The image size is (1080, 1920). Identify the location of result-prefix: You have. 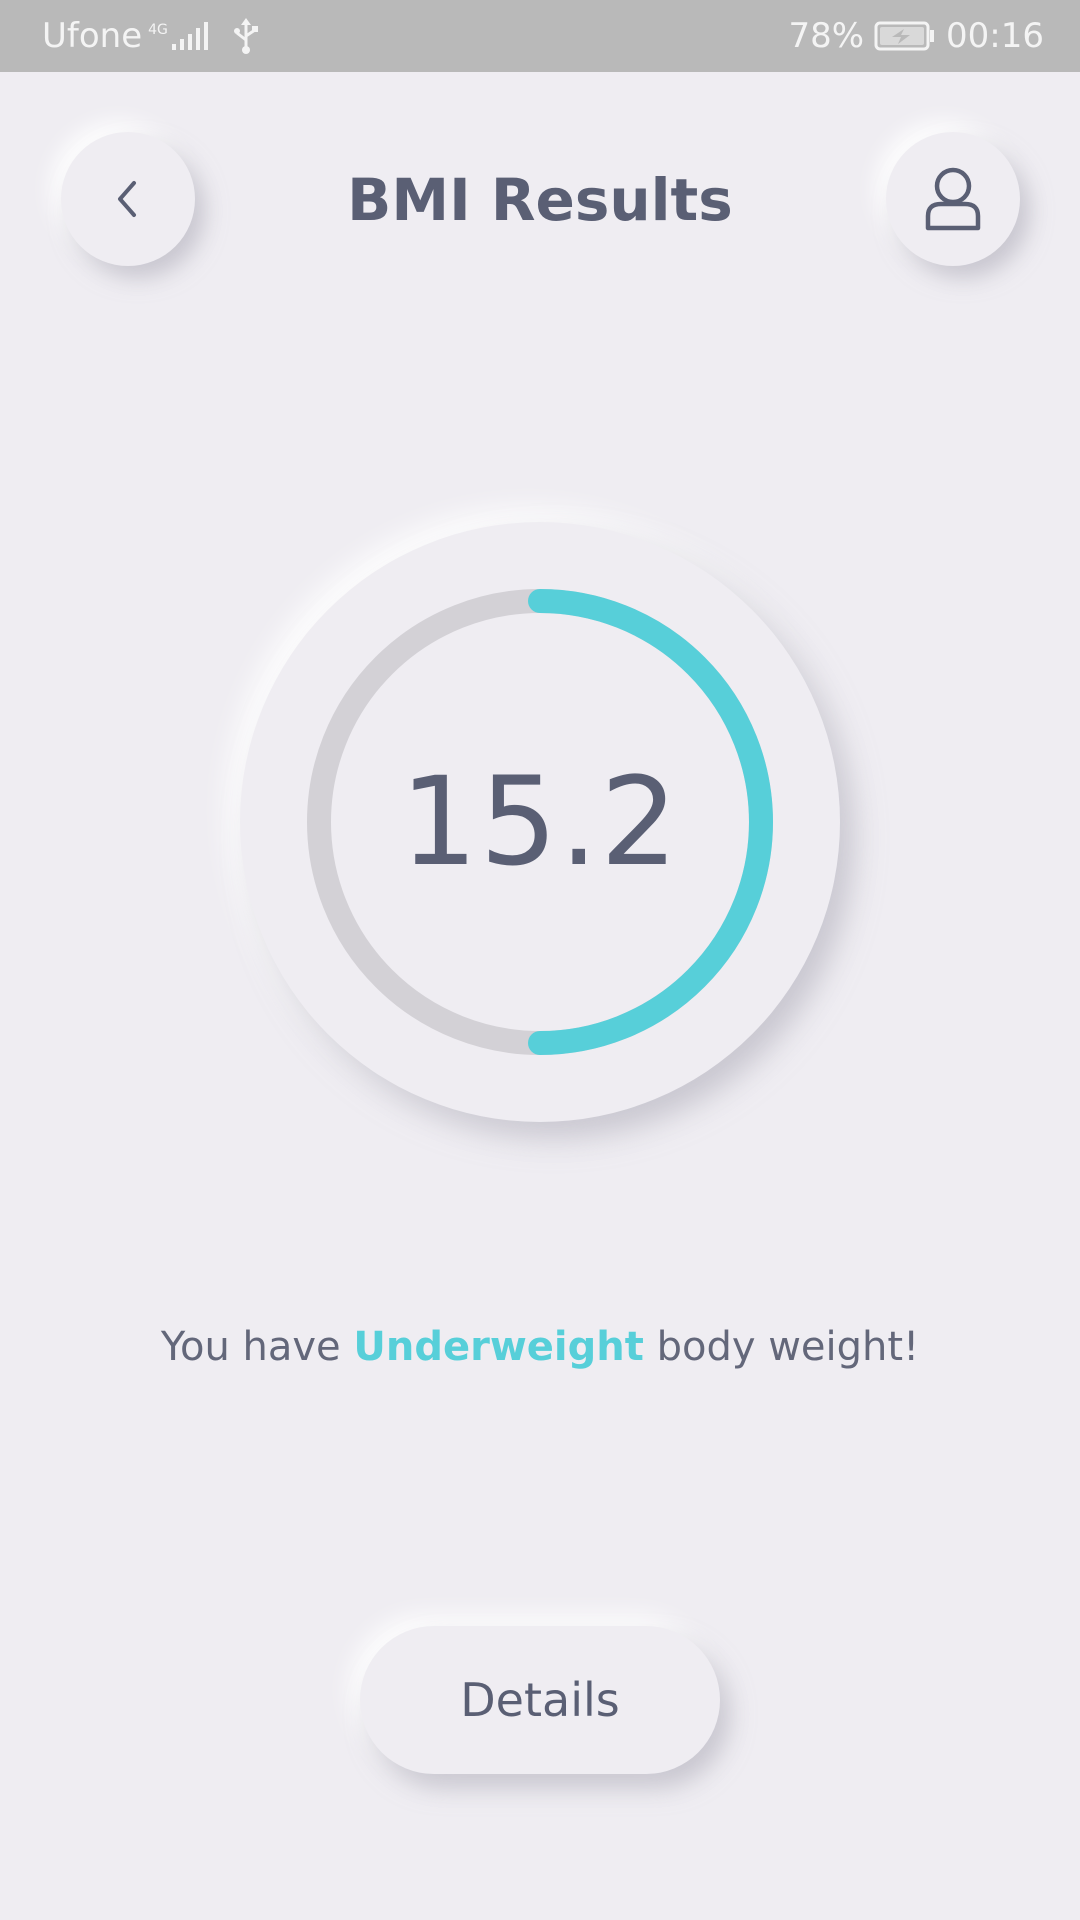
(250, 1347).